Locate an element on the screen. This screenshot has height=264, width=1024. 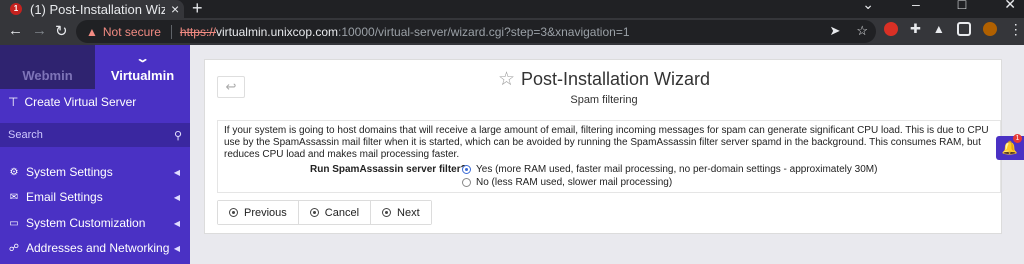
sidebar-tabs: Webmin ⌄ Virtualmin is located at coordinates (95, 67).